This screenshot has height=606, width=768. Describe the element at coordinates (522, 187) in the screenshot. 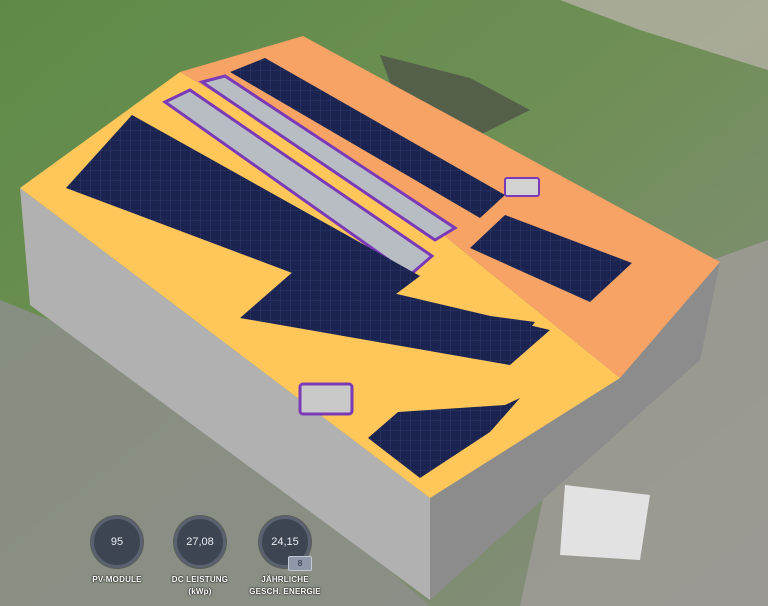

I see `roof-vent-obstacle` at that location.